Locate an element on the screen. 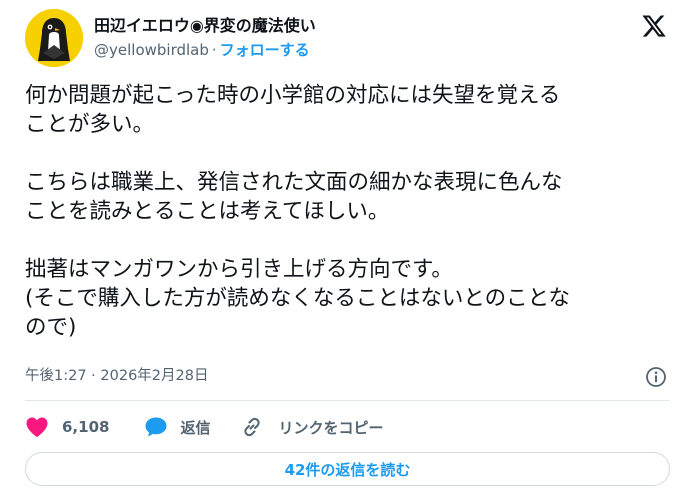  read-replies-button: 42件の返信を読む is located at coordinates (347, 469).